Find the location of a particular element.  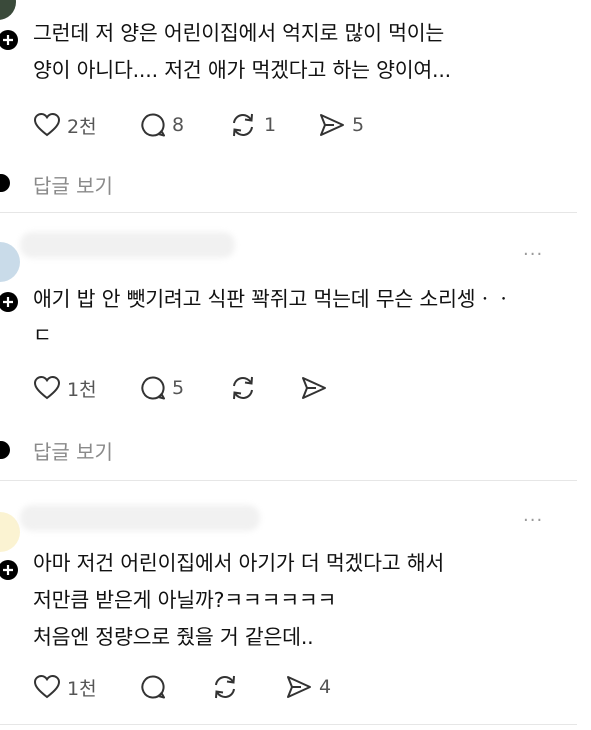

comment-text-line-1: 아마 저건 어린이집에서 아기가 더 먹겠다고 해서 is located at coordinates (239, 563).